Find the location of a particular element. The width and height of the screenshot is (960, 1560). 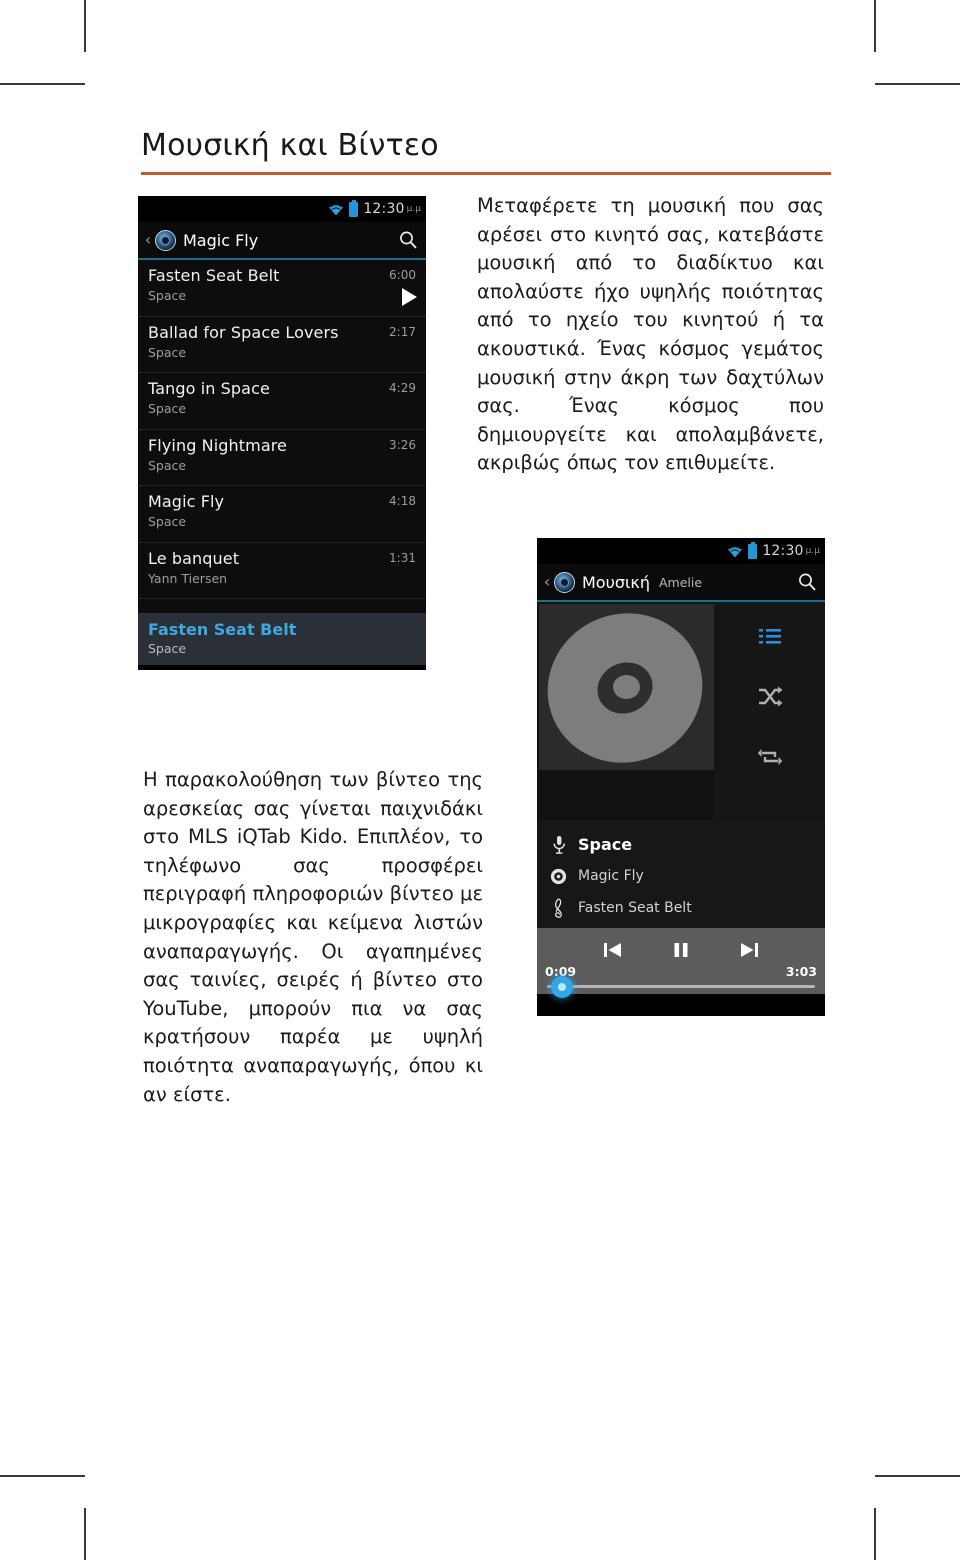

now-playing-bar: Fasten Seat Belt Space is located at coordinates (282, 639).